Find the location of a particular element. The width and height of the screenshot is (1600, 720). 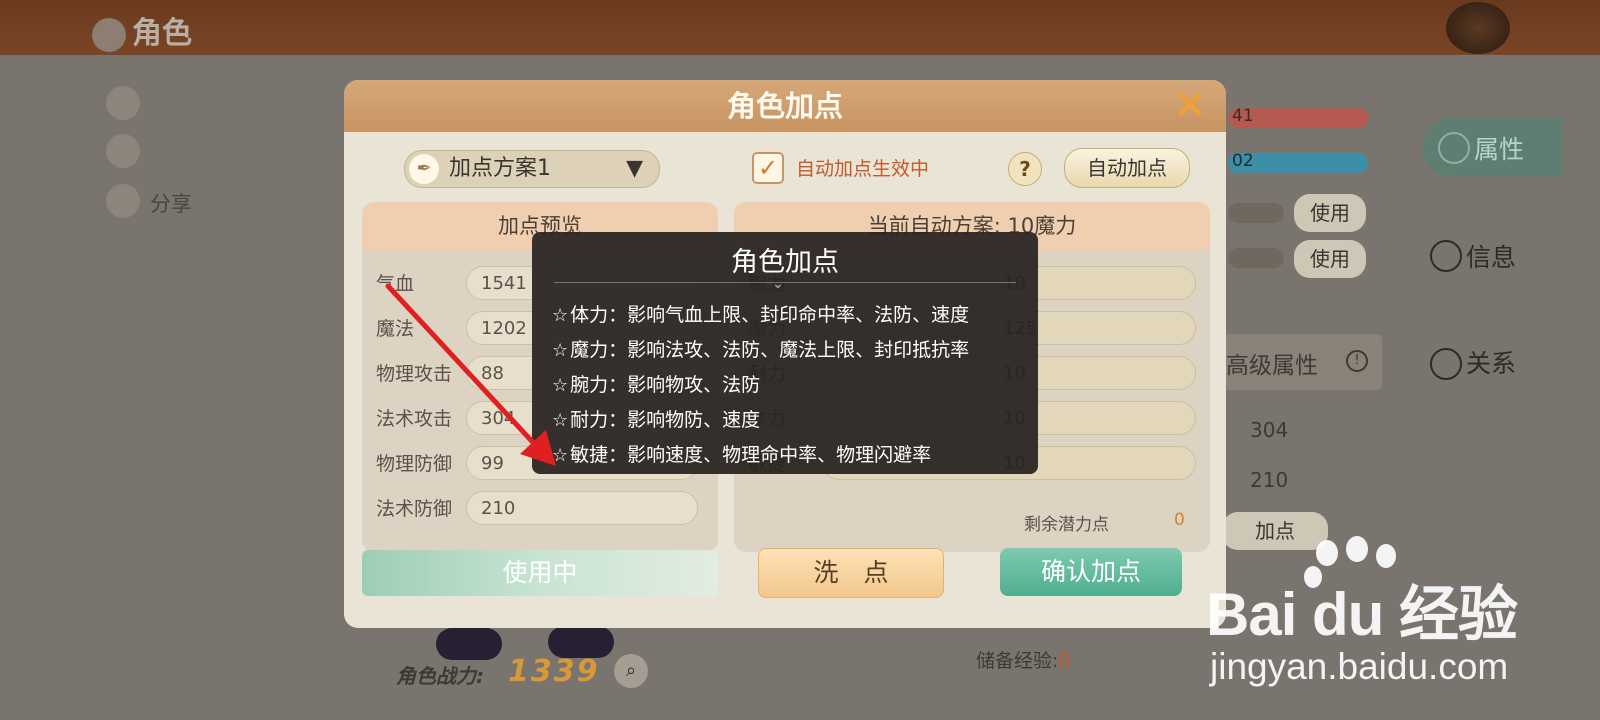

reserve-exp: 储备经验:0 is located at coordinates (1023, 659).